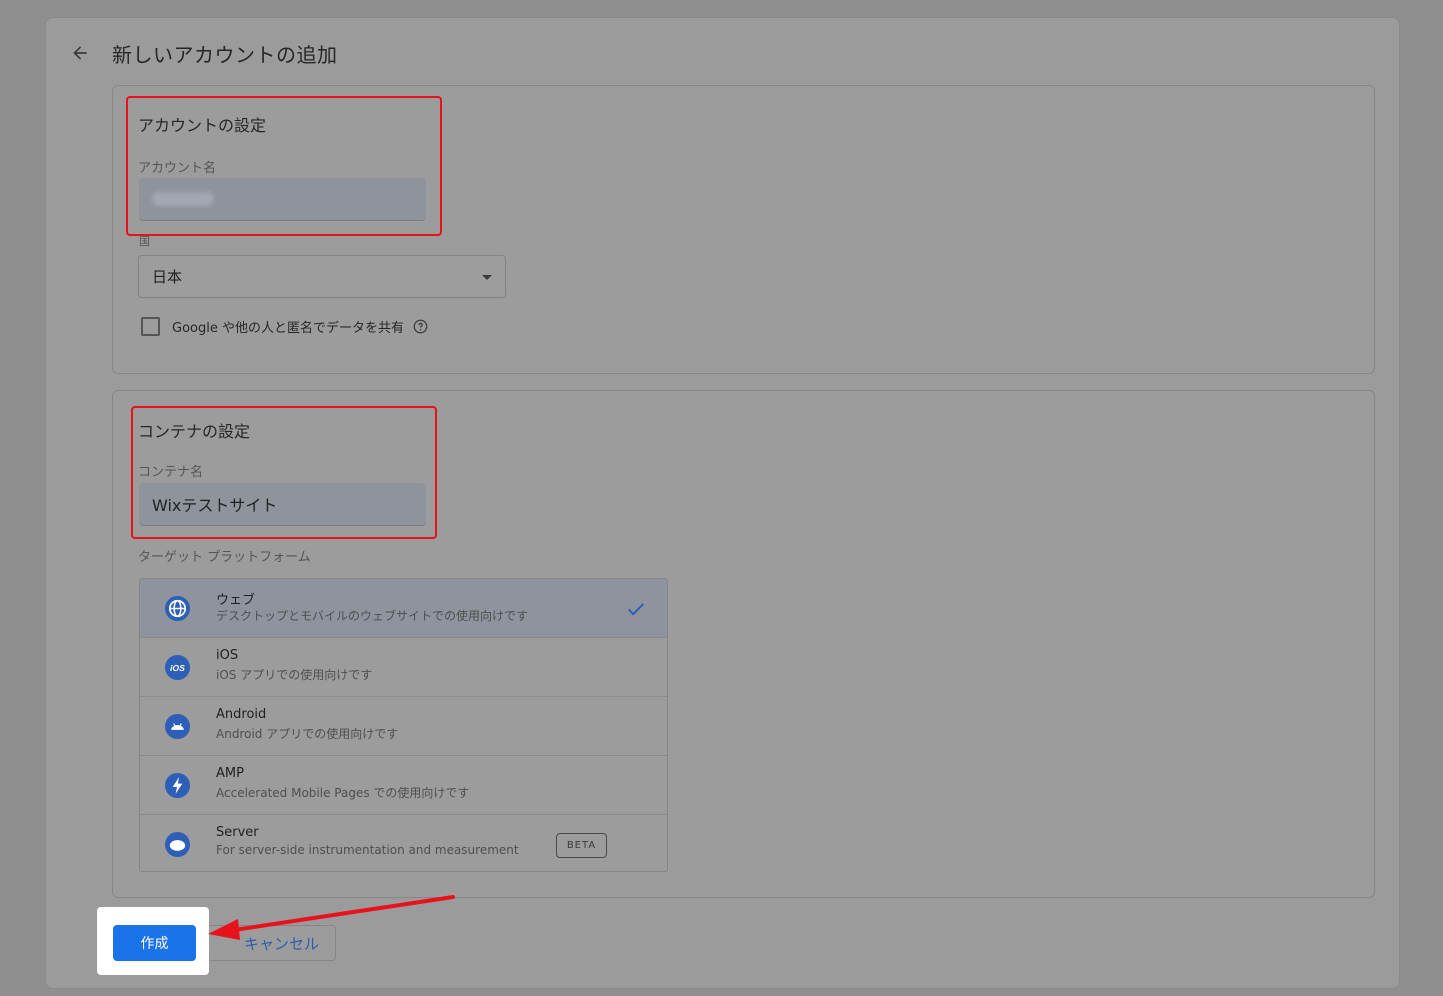  Describe the element at coordinates (150, 326) in the screenshot. I see `share-data-checkbox` at that location.